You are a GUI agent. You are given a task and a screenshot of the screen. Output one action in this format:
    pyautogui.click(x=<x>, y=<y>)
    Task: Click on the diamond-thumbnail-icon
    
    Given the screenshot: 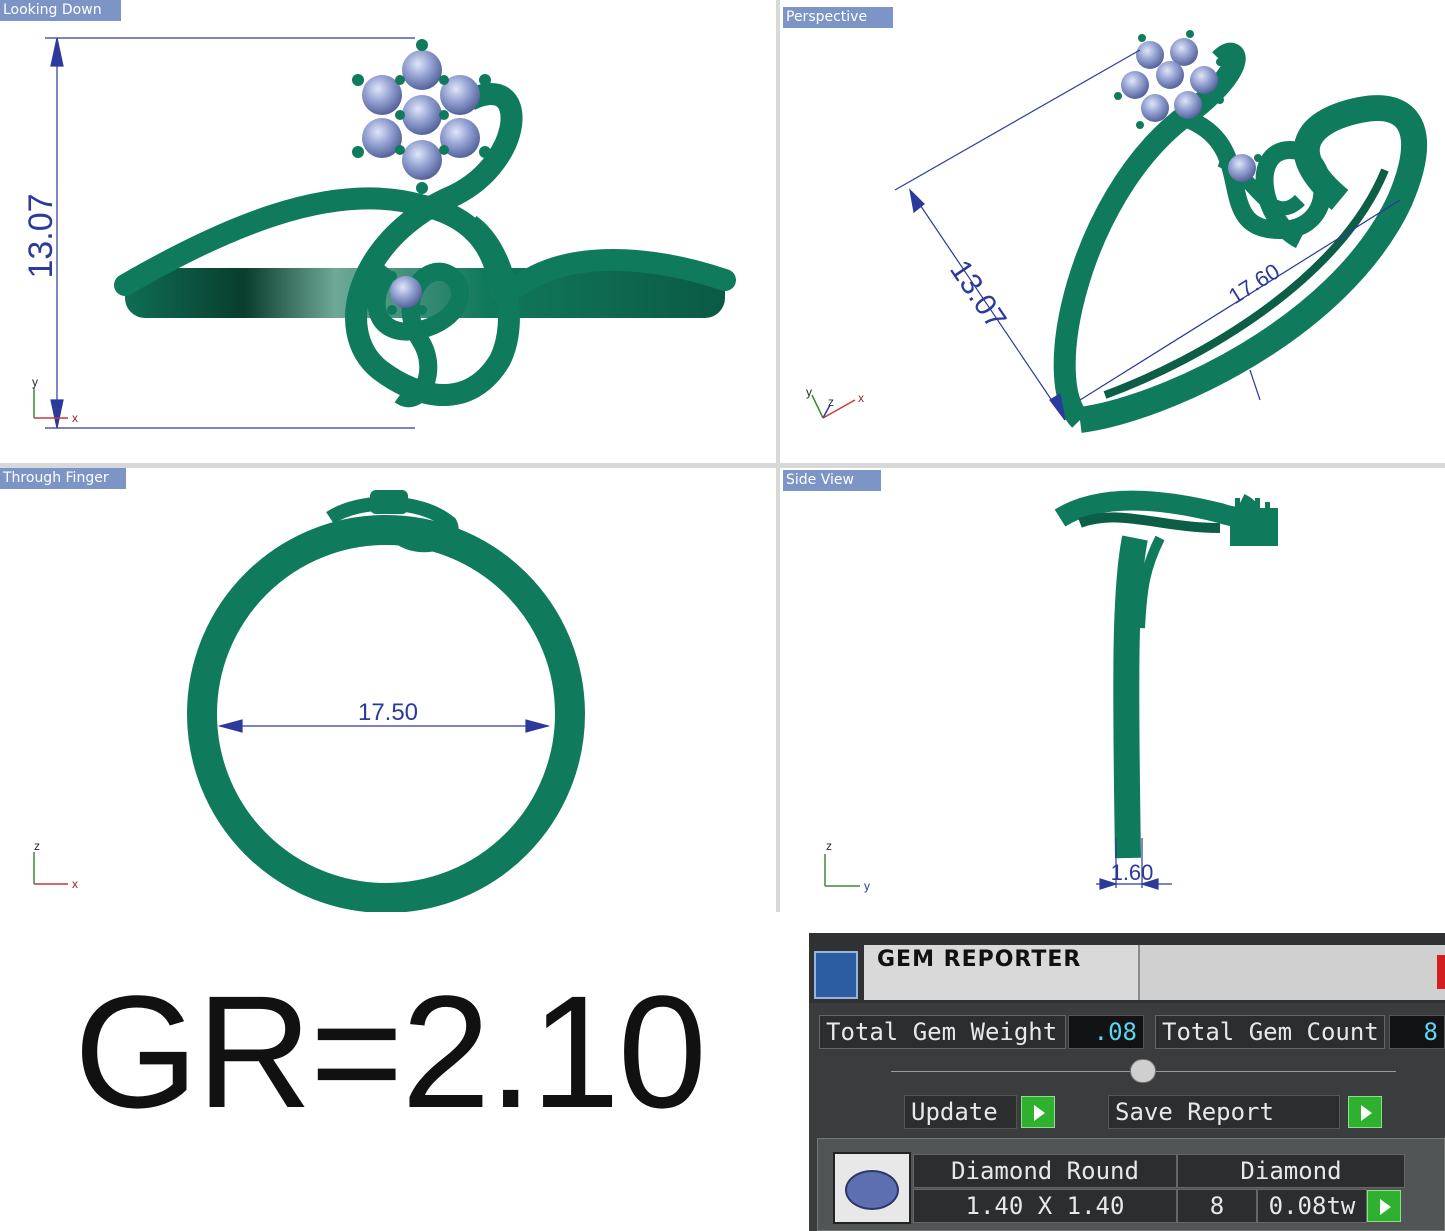 What is the action you would take?
    pyautogui.click(x=872, y=1188)
    